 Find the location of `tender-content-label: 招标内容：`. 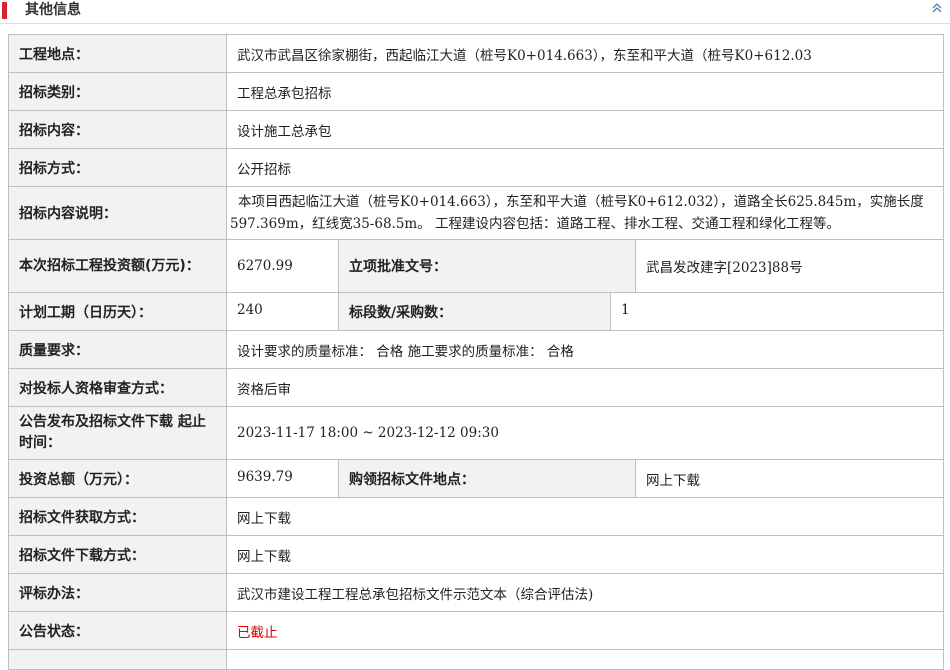

tender-content-label: 招标内容： is located at coordinates (117, 129).